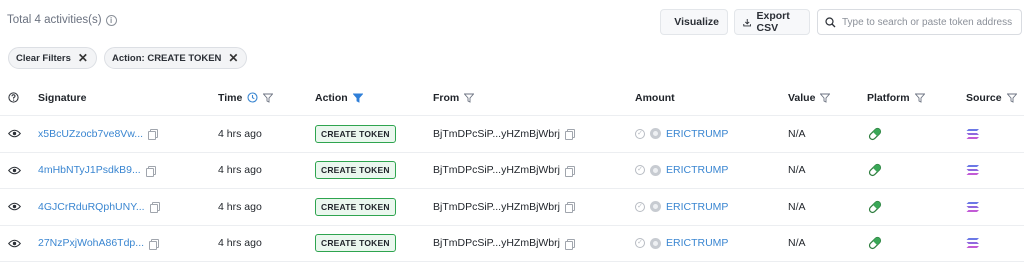 Image resolution: width=1024 pixels, height=276 pixels. What do you see at coordinates (111, 20) in the screenshot?
I see `info-icon: i` at bounding box center [111, 20].